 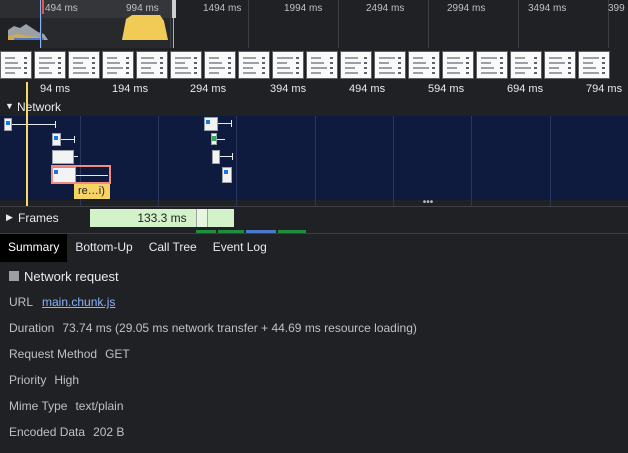 What do you see at coordinates (55, 89) in the screenshot?
I see `ruler-tick-label: 94 ms` at bounding box center [55, 89].